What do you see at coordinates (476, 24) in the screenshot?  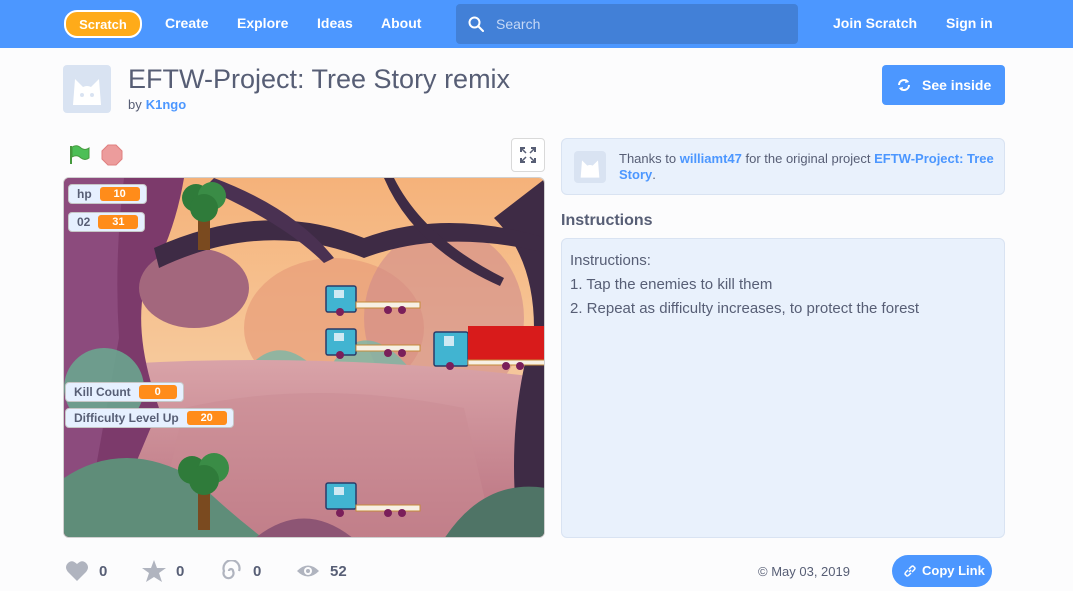 I see `search-icon` at bounding box center [476, 24].